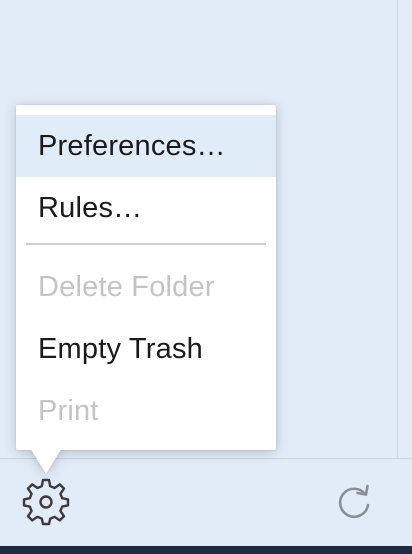  Describe the element at coordinates (126, 286) in the screenshot. I see `menu-item-label: Delete Folder` at that location.